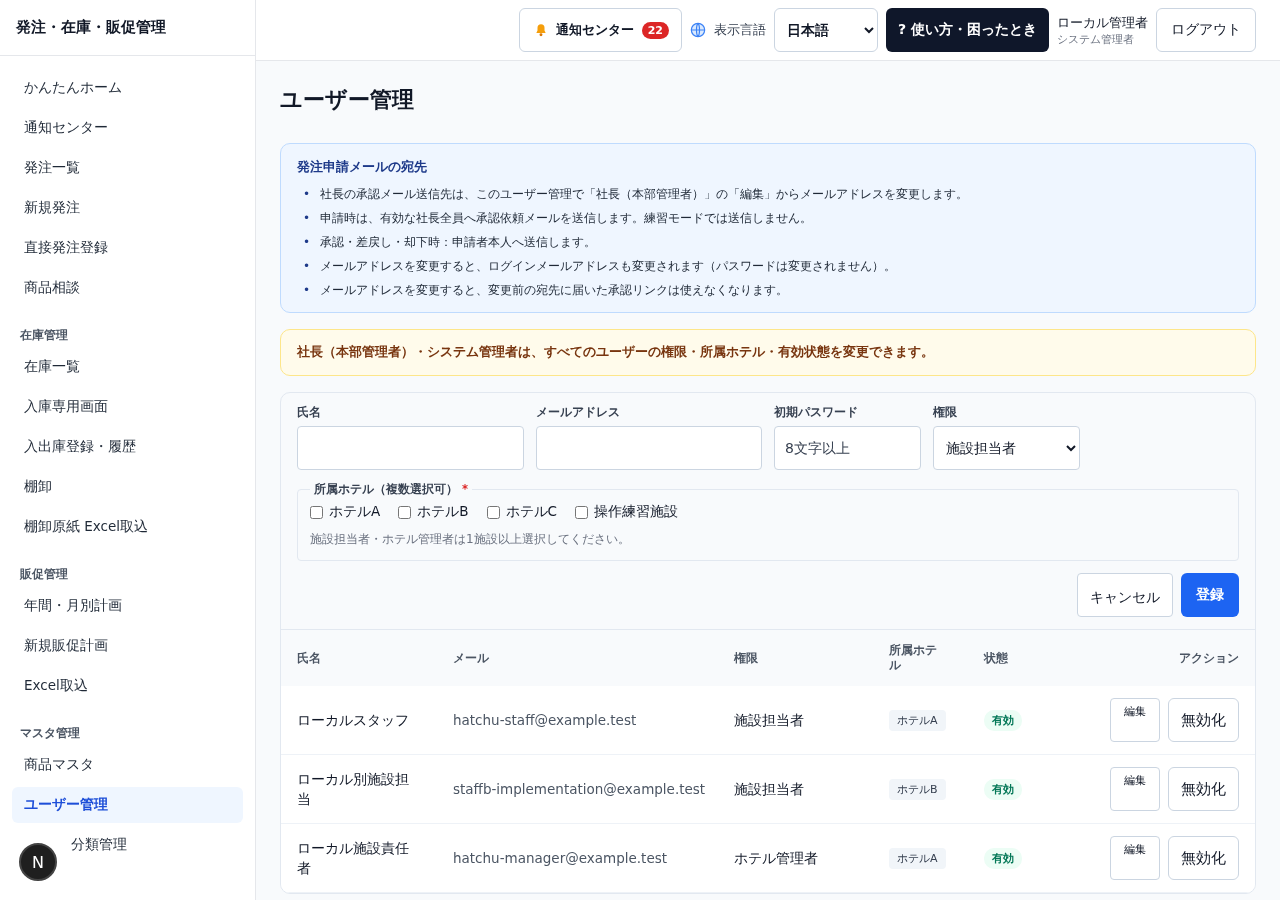 Image resolution: width=1280 pixels, height=900 pixels. What do you see at coordinates (776, 858) in the screenshot?
I see `role-cell-text: ホテル管理者` at bounding box center [776, 858].